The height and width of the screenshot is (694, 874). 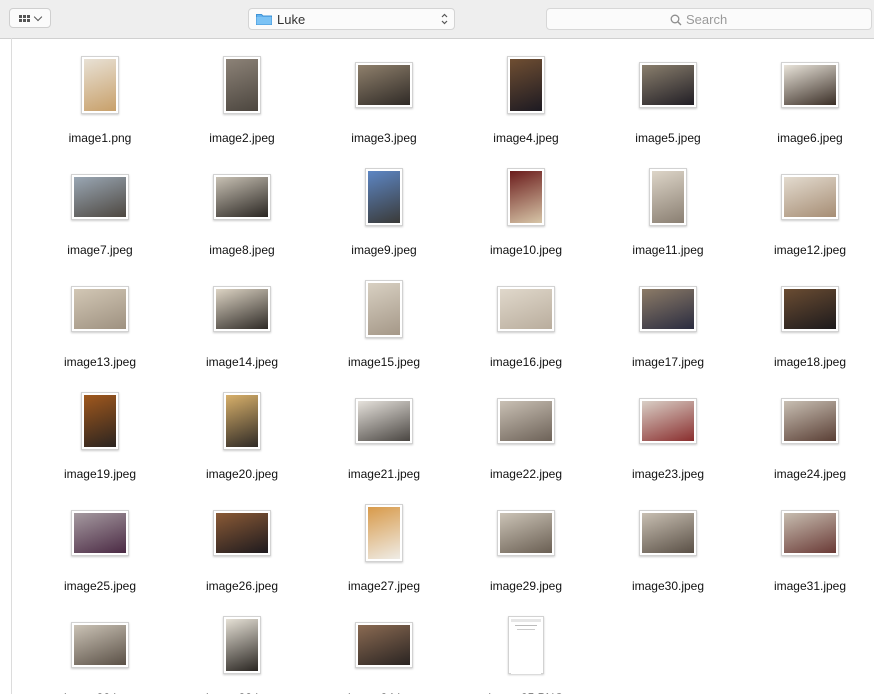 I want to click on path-popup-button: Luke, so click(x=351, y=19).